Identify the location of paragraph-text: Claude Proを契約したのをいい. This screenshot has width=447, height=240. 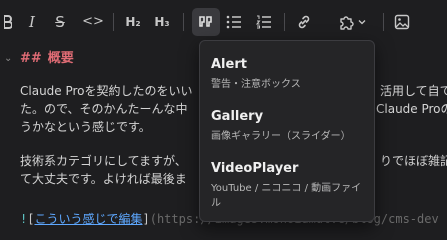
(106, 91).